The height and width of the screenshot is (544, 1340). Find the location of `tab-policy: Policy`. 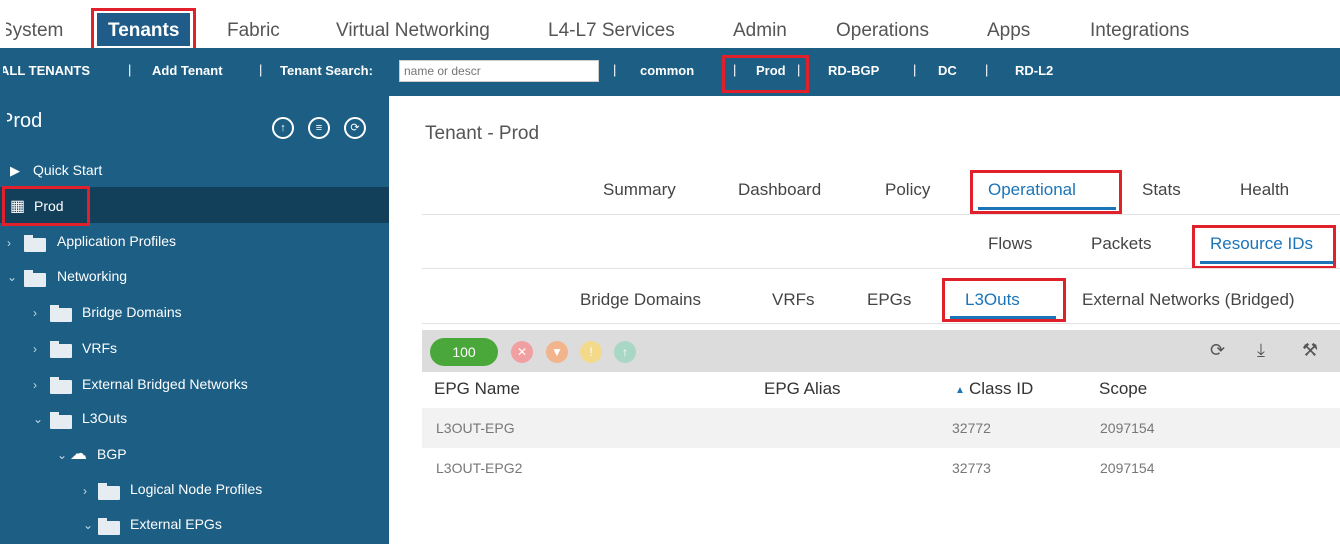

tab-policy: Policy is located at coordinates (907, 190).